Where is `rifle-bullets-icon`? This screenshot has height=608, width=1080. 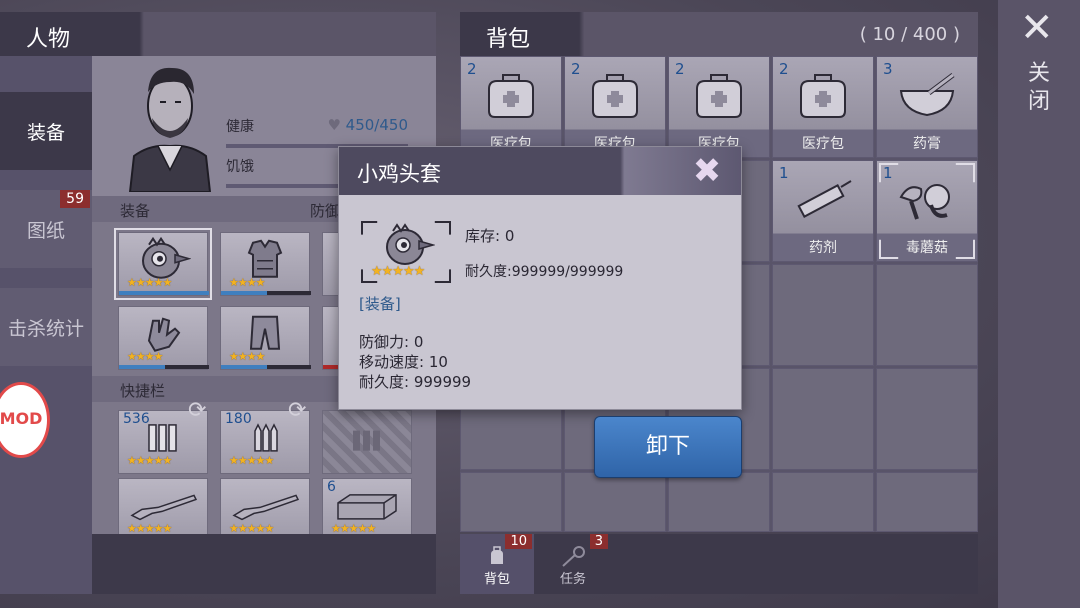 rifle-bullets-icon is located at coordinates (266, 437).